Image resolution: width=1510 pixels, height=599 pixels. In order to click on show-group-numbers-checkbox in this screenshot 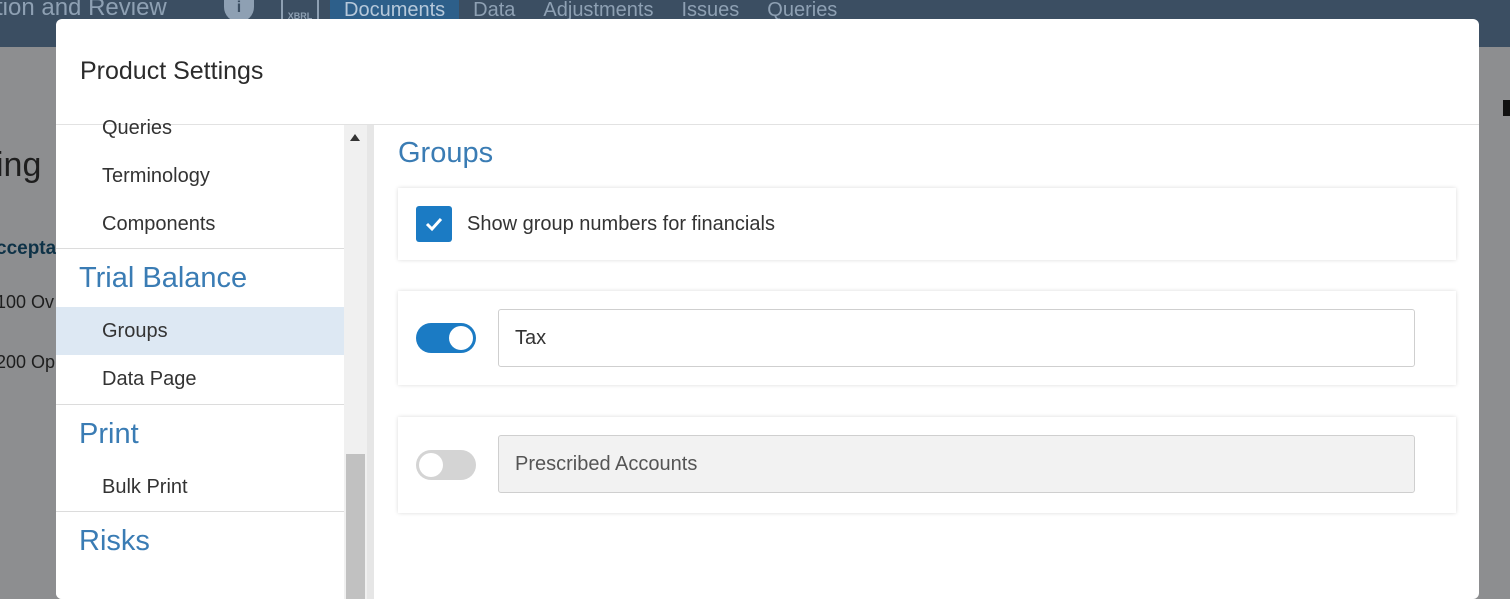, I will do `click(434, 224)`.